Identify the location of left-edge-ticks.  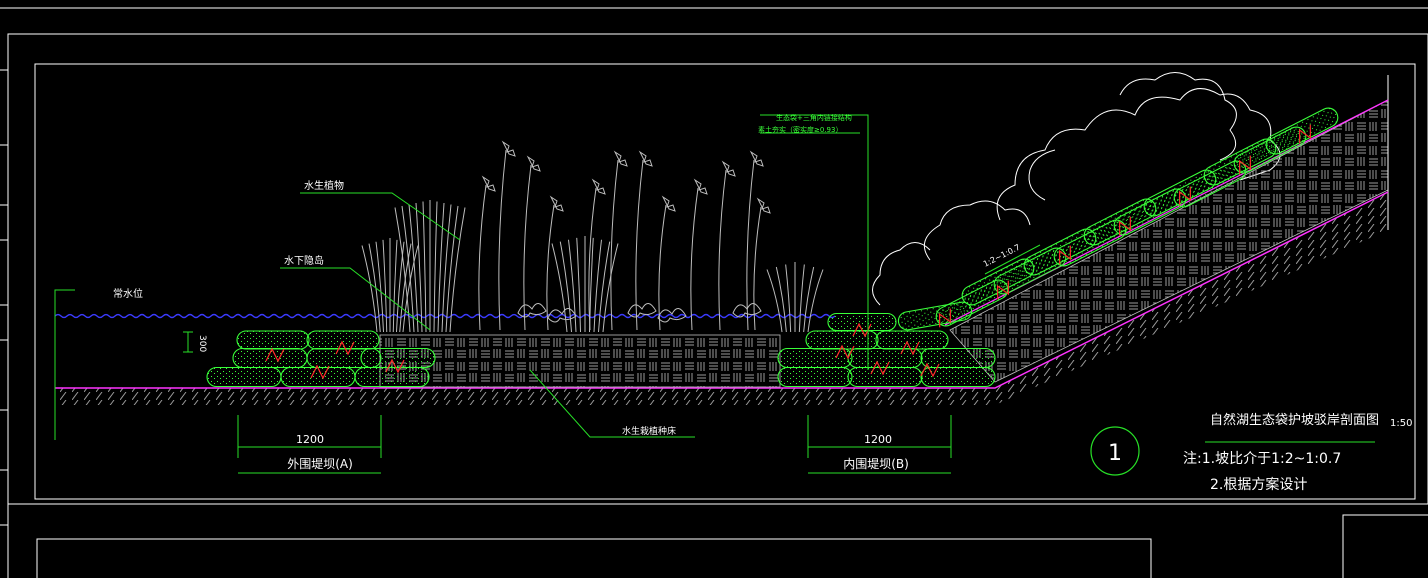
(4, 297).